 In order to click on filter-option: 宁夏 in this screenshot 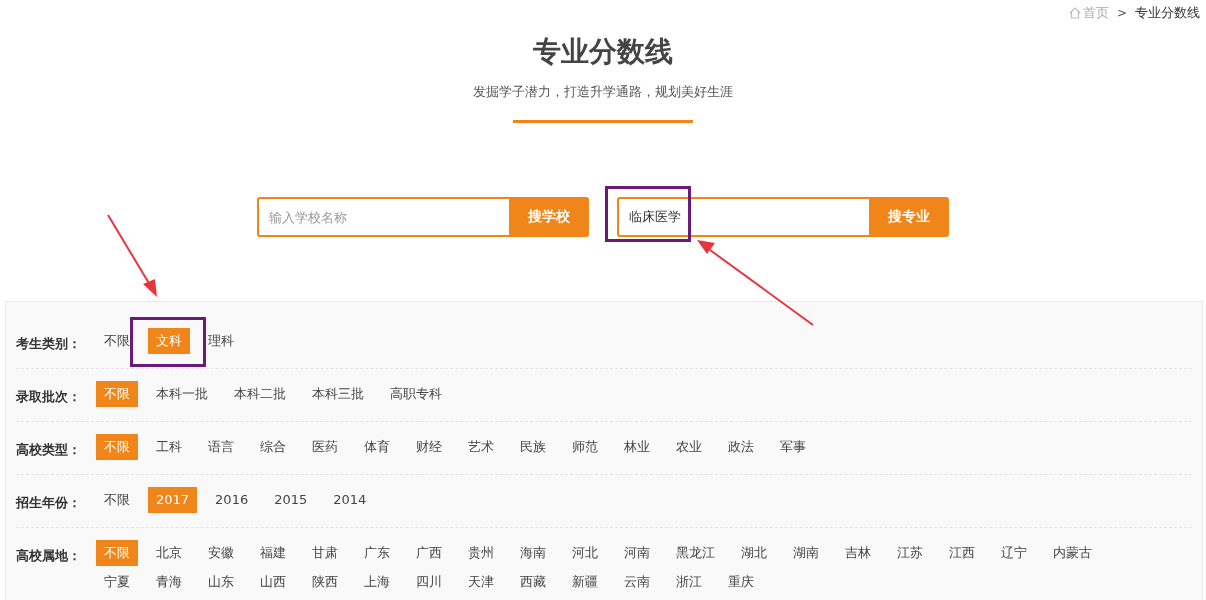, I will do `click(117, 582)`.